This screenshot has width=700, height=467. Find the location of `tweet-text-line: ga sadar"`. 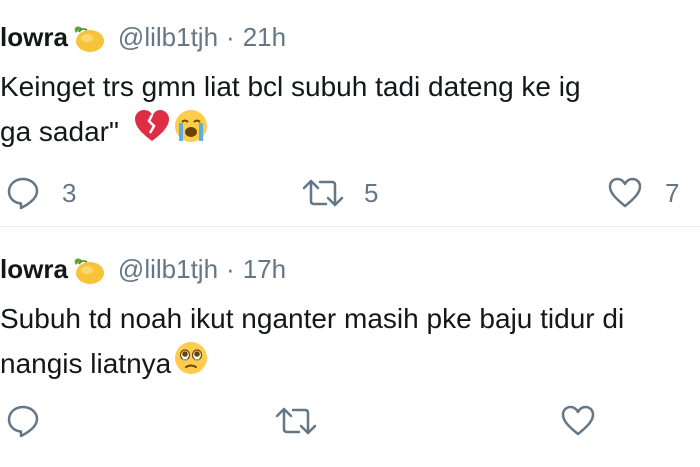

tweet-text-line: ga sadar" is located at coordinates (290, 132).